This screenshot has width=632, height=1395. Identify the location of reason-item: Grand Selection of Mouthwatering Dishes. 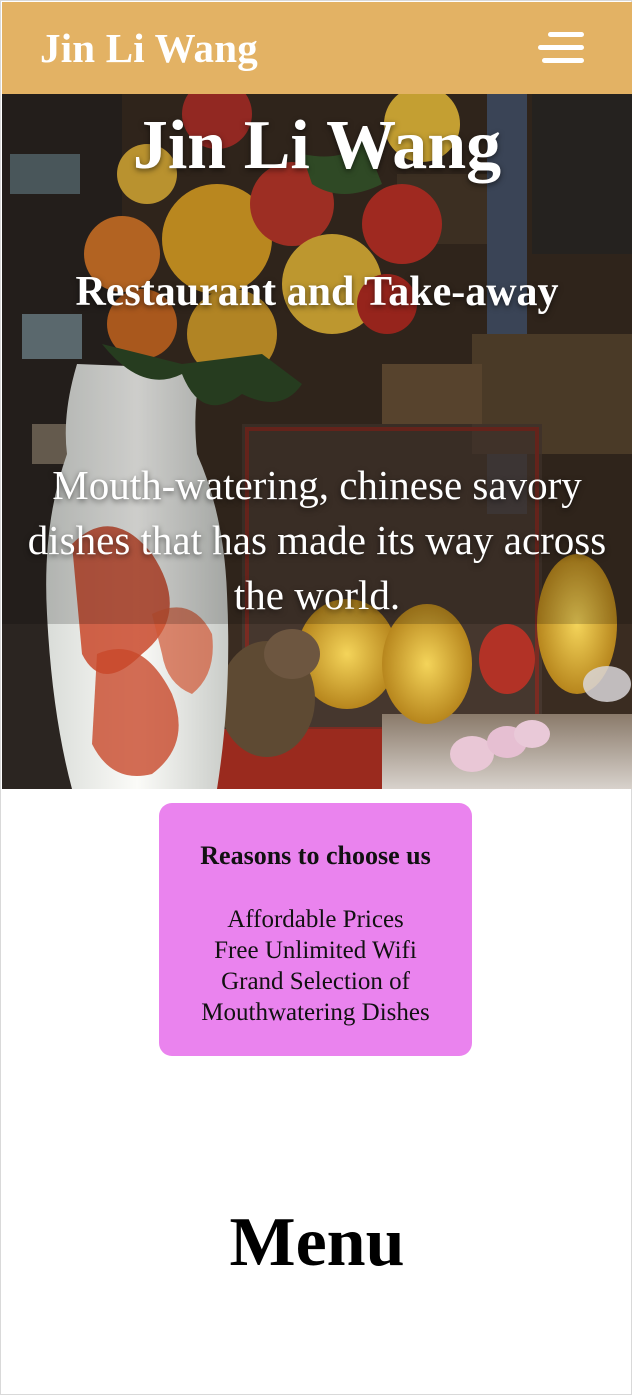
(315, 997).